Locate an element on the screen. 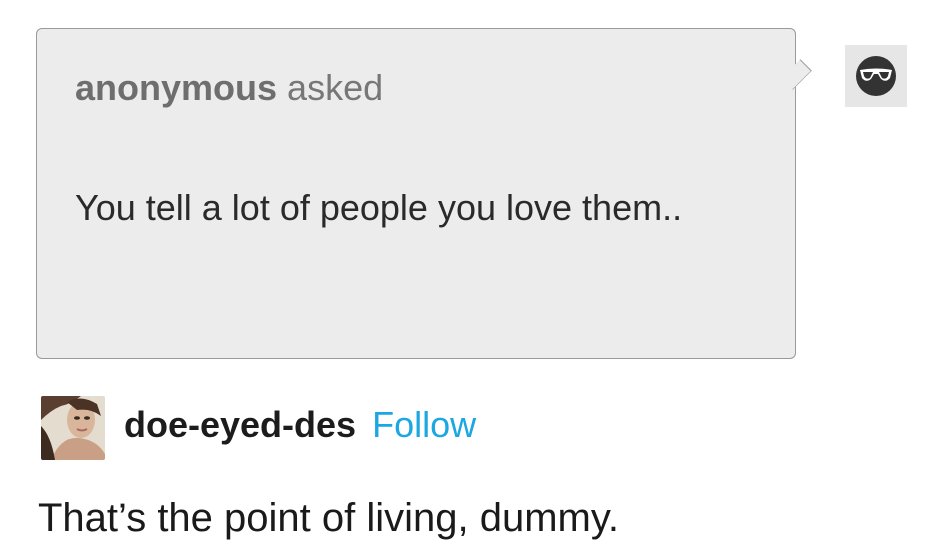  question-text: You tell a lot of people you love them.. is located at coordinates (379, 207).